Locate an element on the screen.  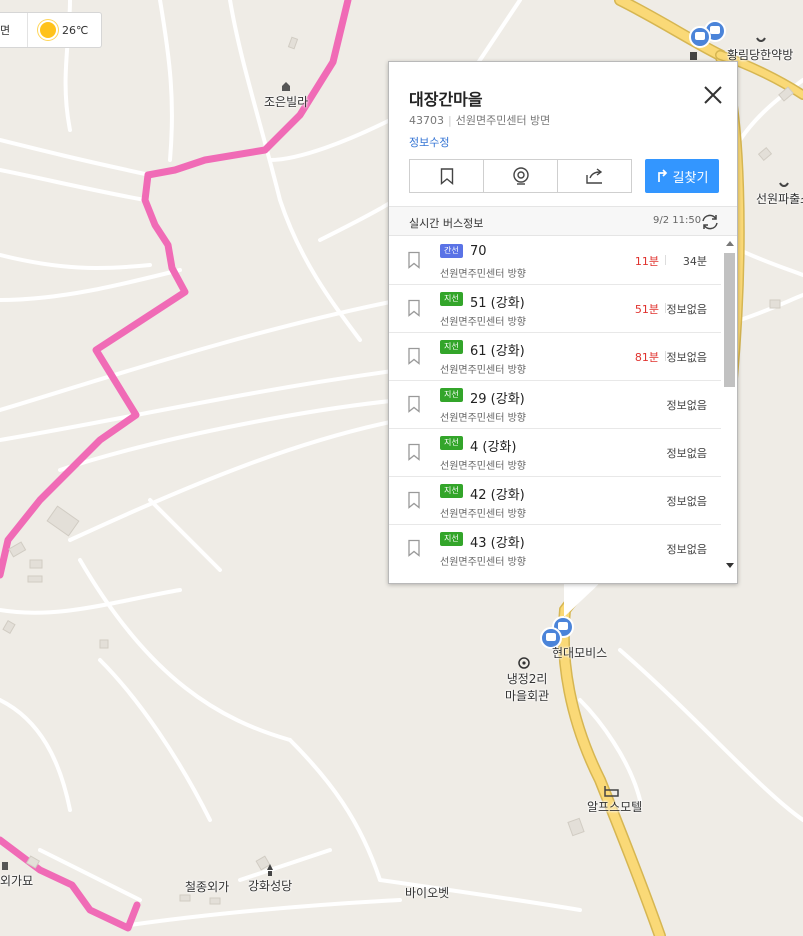
scroll-down-arrow is located at coordinates (730, 565).